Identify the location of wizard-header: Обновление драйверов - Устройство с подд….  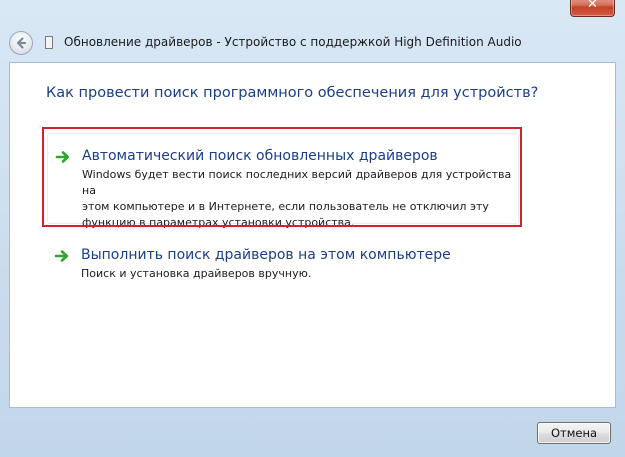
(312, 43).